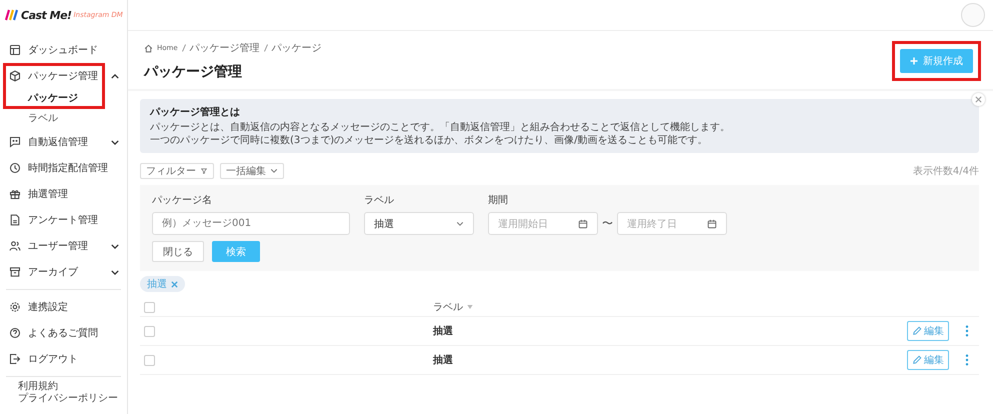  Describe the element at coordinates (63, 387) in the screenshot. I see `footer-link: 利用規約` at that location.